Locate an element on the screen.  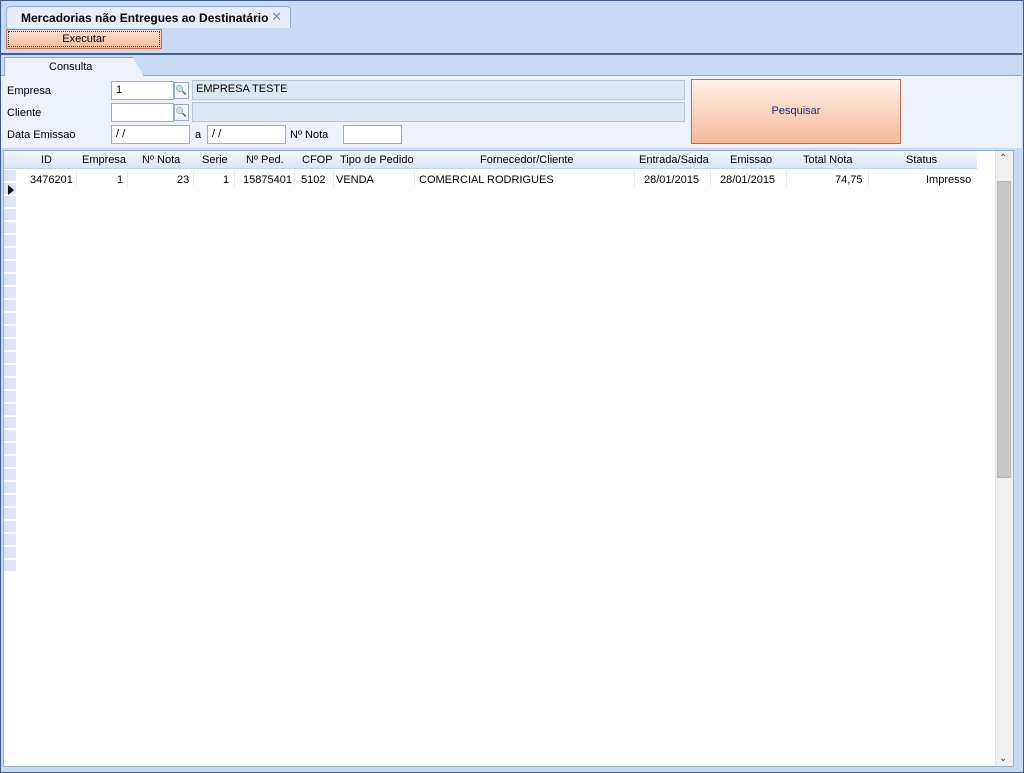
cell-serie: 1 is located at coordinates (226, 180).